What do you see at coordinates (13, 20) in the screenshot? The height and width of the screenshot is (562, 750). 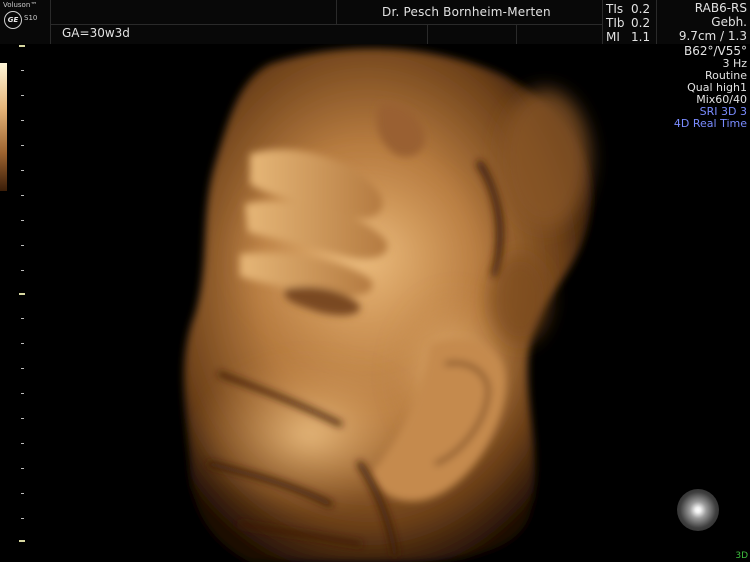 I see `ge-logo-icon: GE` at bounding box center [13, 20].